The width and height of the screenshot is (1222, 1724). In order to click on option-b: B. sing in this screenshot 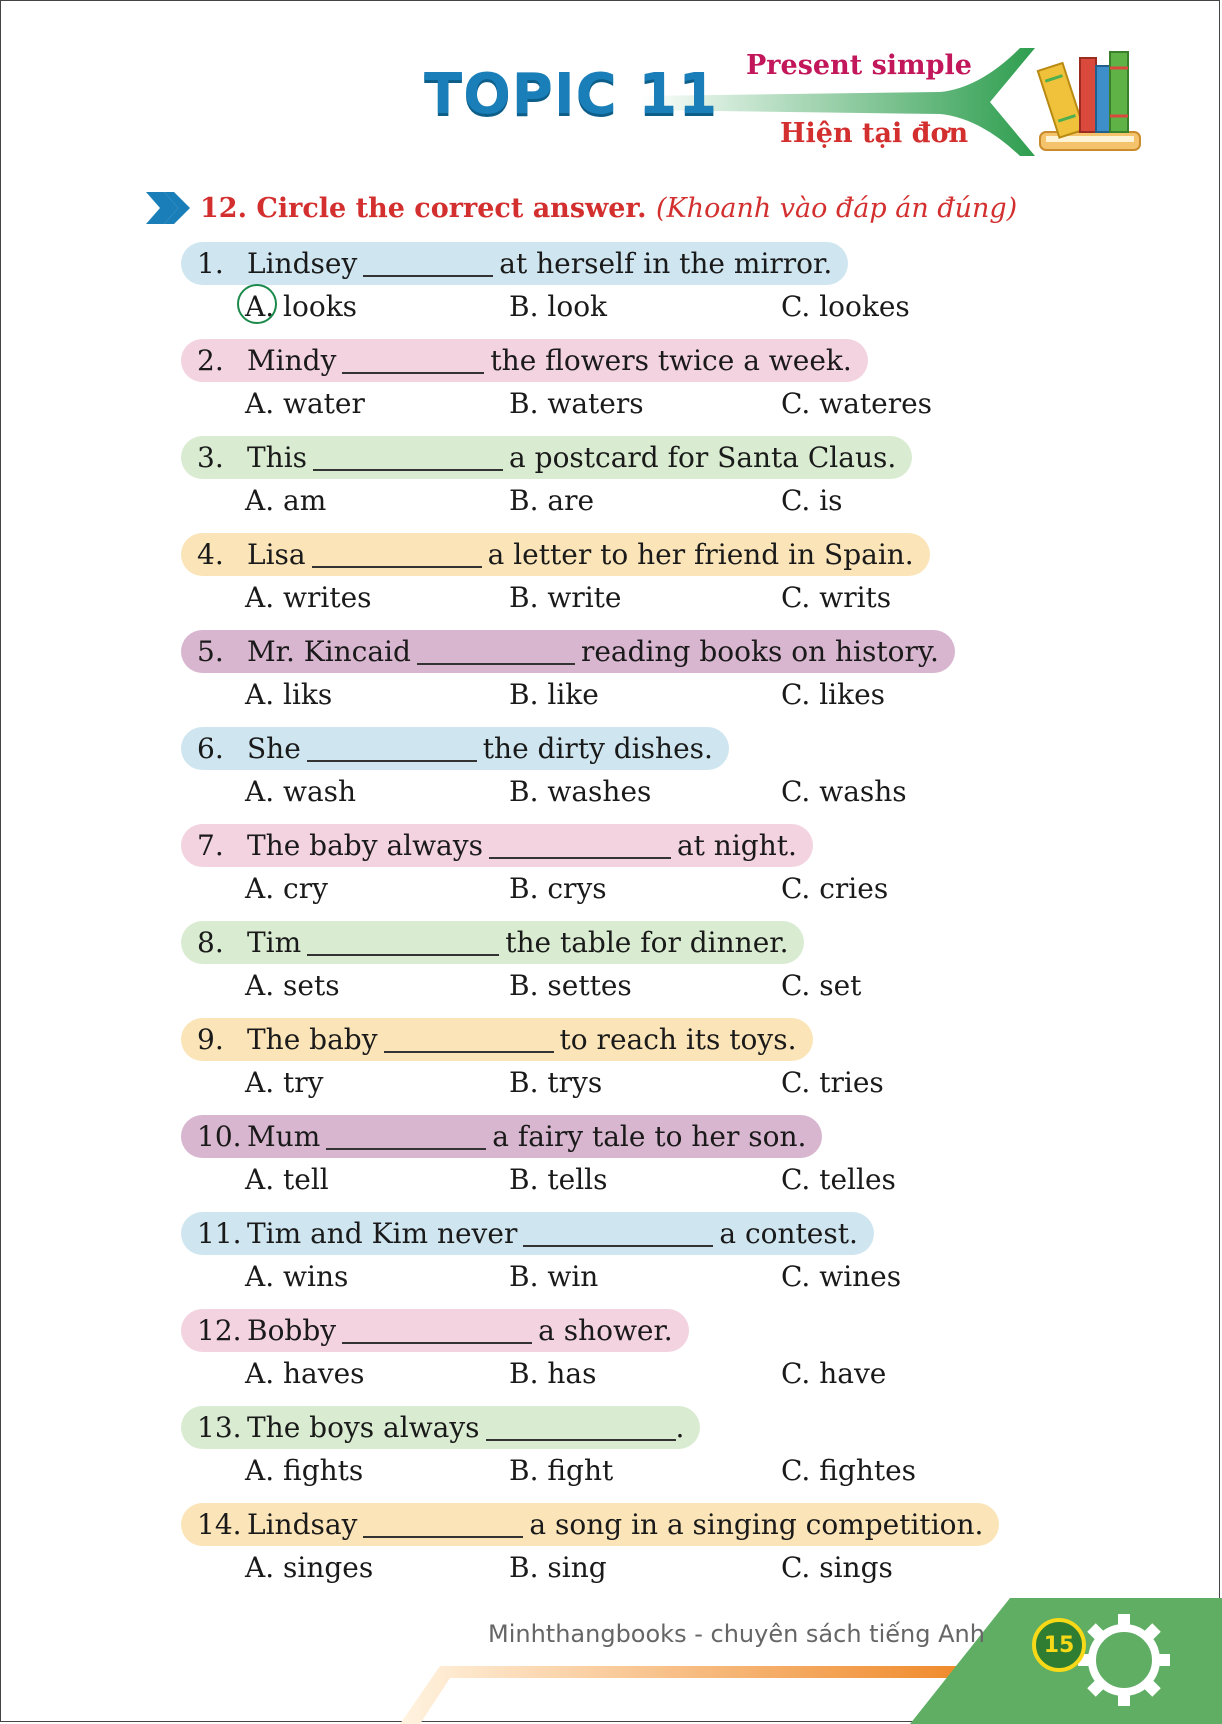, I will do `click(558, 1567)`.